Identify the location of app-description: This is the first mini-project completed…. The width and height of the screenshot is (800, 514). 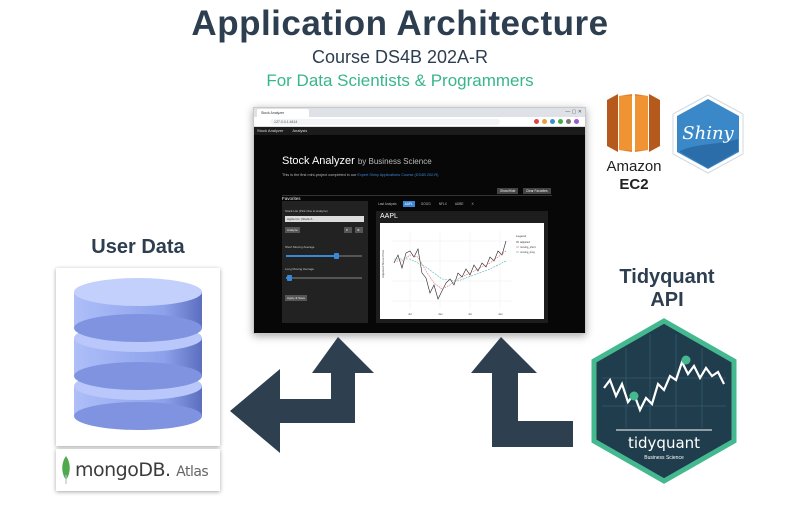
(360, 175).